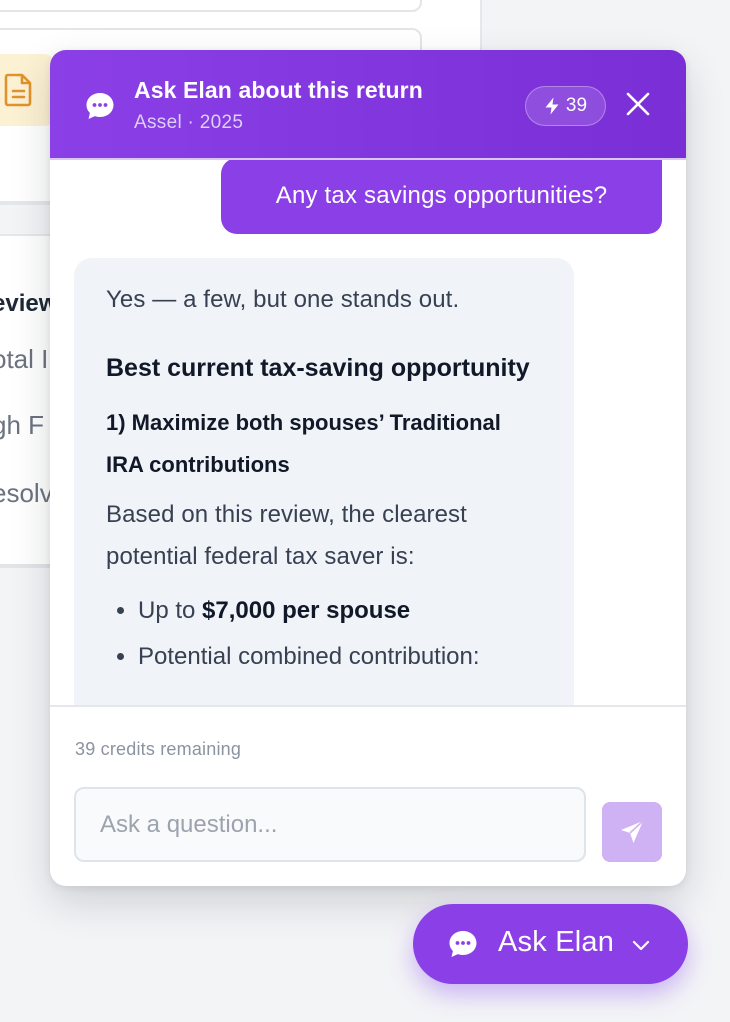  I want to click on credits-count: 39, so click(576, 105).